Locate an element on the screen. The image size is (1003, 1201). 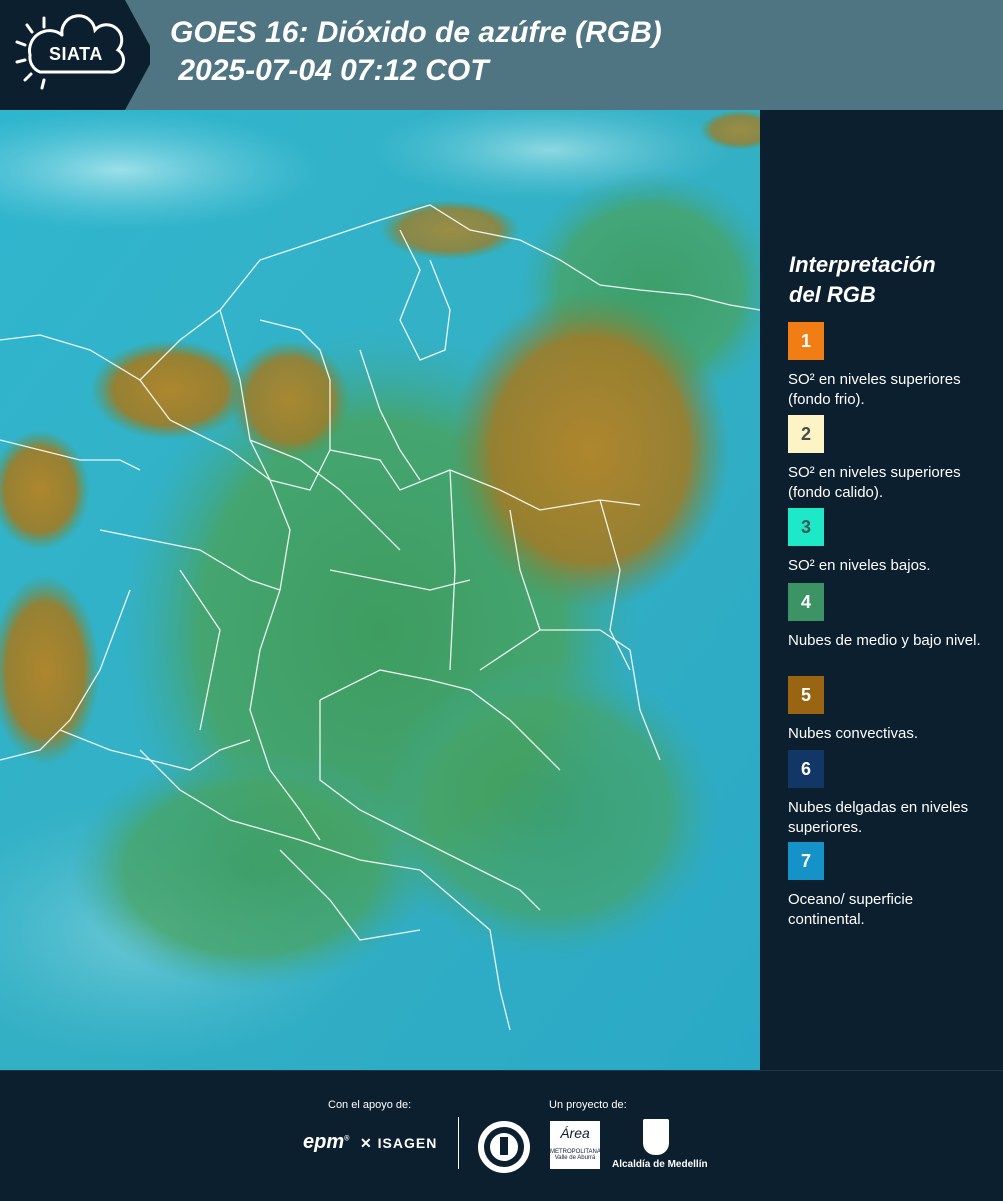
legend-label-3: SO² en niveles bajos. is located at coordinates (859, 565).